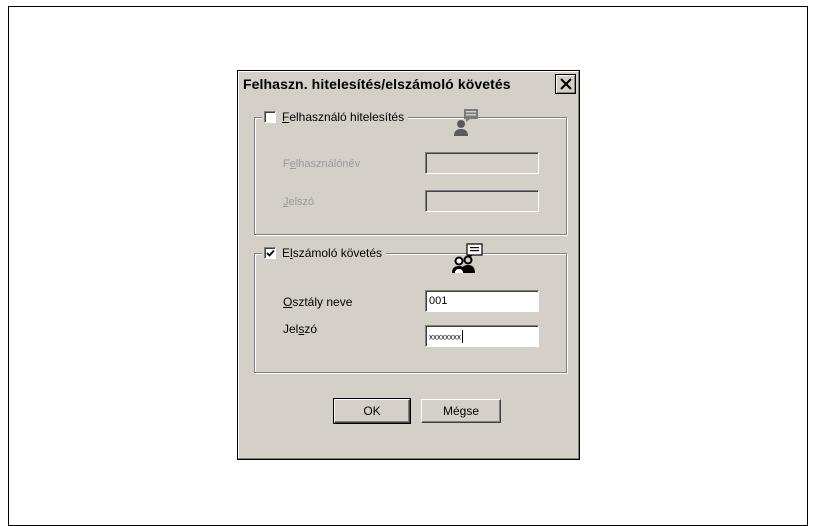 Image resolution: width=818 pixels, height=526 pixels. I want to click on user-auth-checkbox, so click(270, 117).